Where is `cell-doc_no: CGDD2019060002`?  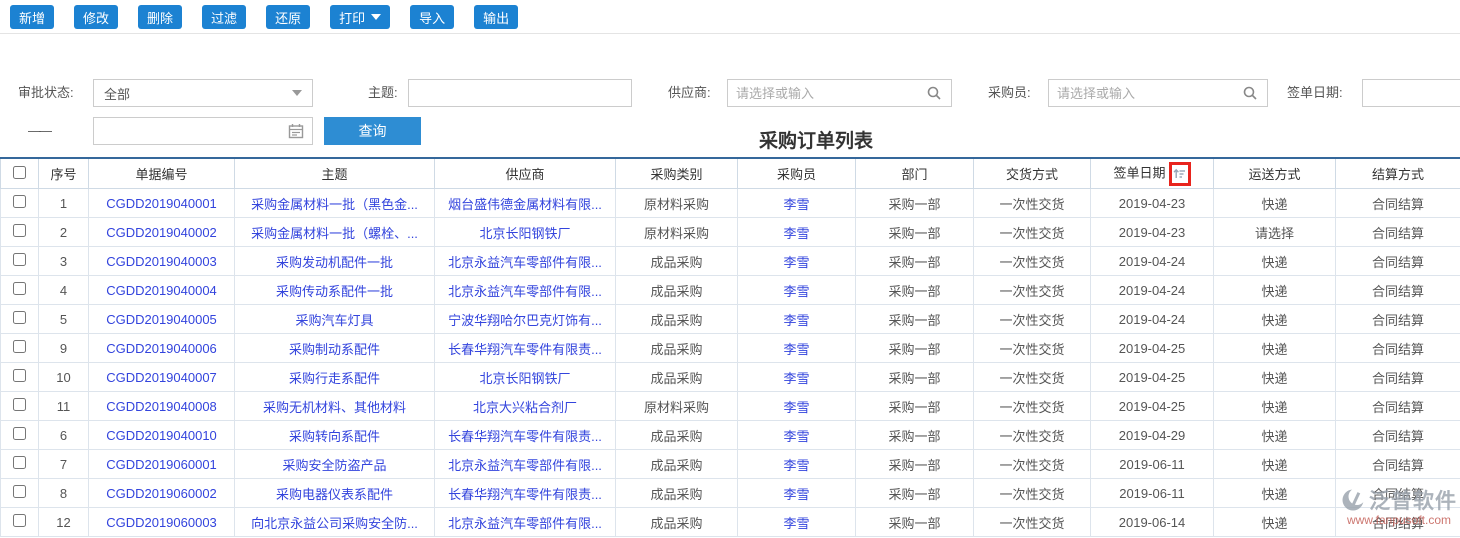 cell-doc_no: CGDD2019060002 is located at coordinates (161, 493).